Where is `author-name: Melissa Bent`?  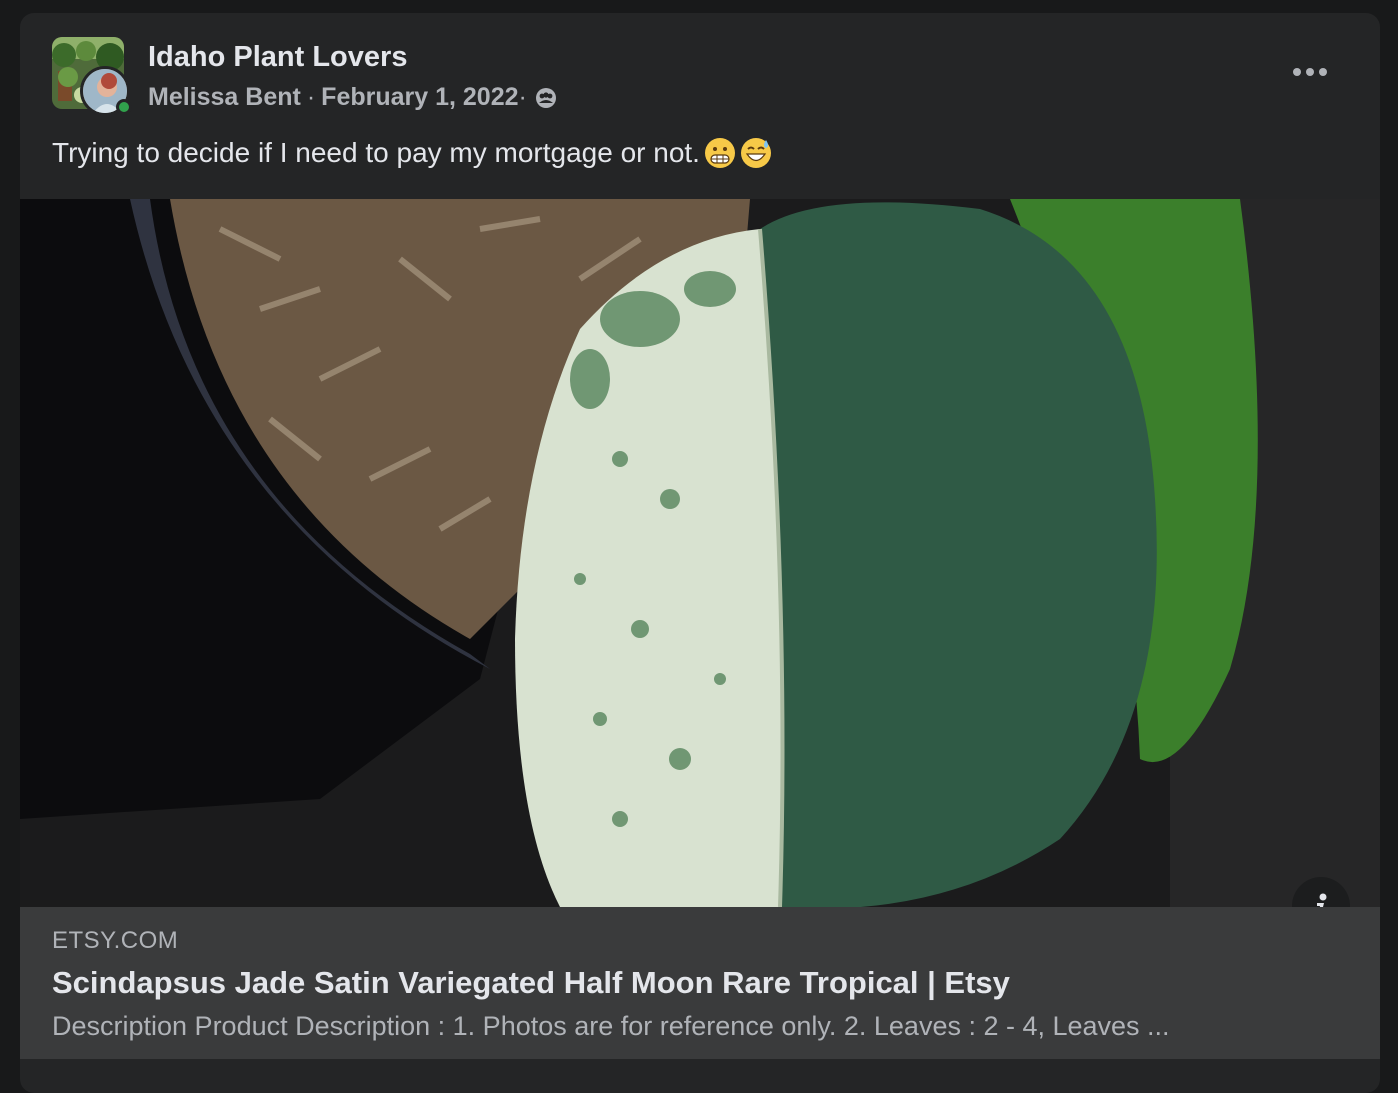
author-name: Melissa Bent is located at coordinates (224, 97).